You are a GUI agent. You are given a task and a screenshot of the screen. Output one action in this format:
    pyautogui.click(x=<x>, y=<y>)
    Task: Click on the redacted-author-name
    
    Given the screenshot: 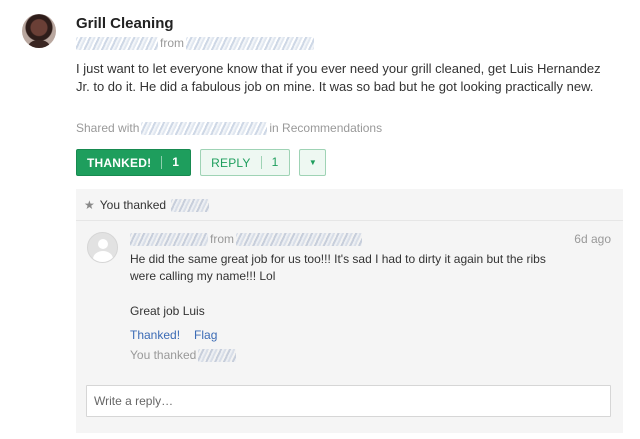 What is the action you would take?
    pyautogui.click(x=117, y=43)
    